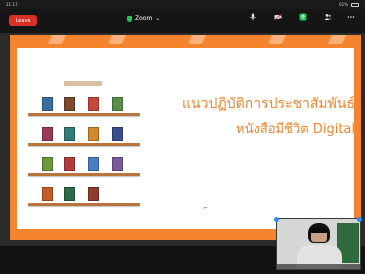 The image size is (365, 274). Describe the element at coordinates (268, 104) in the screenshot. I see `headline-line-1: แนวปฏิบัติการประชาสัมพันธ์` at that location.